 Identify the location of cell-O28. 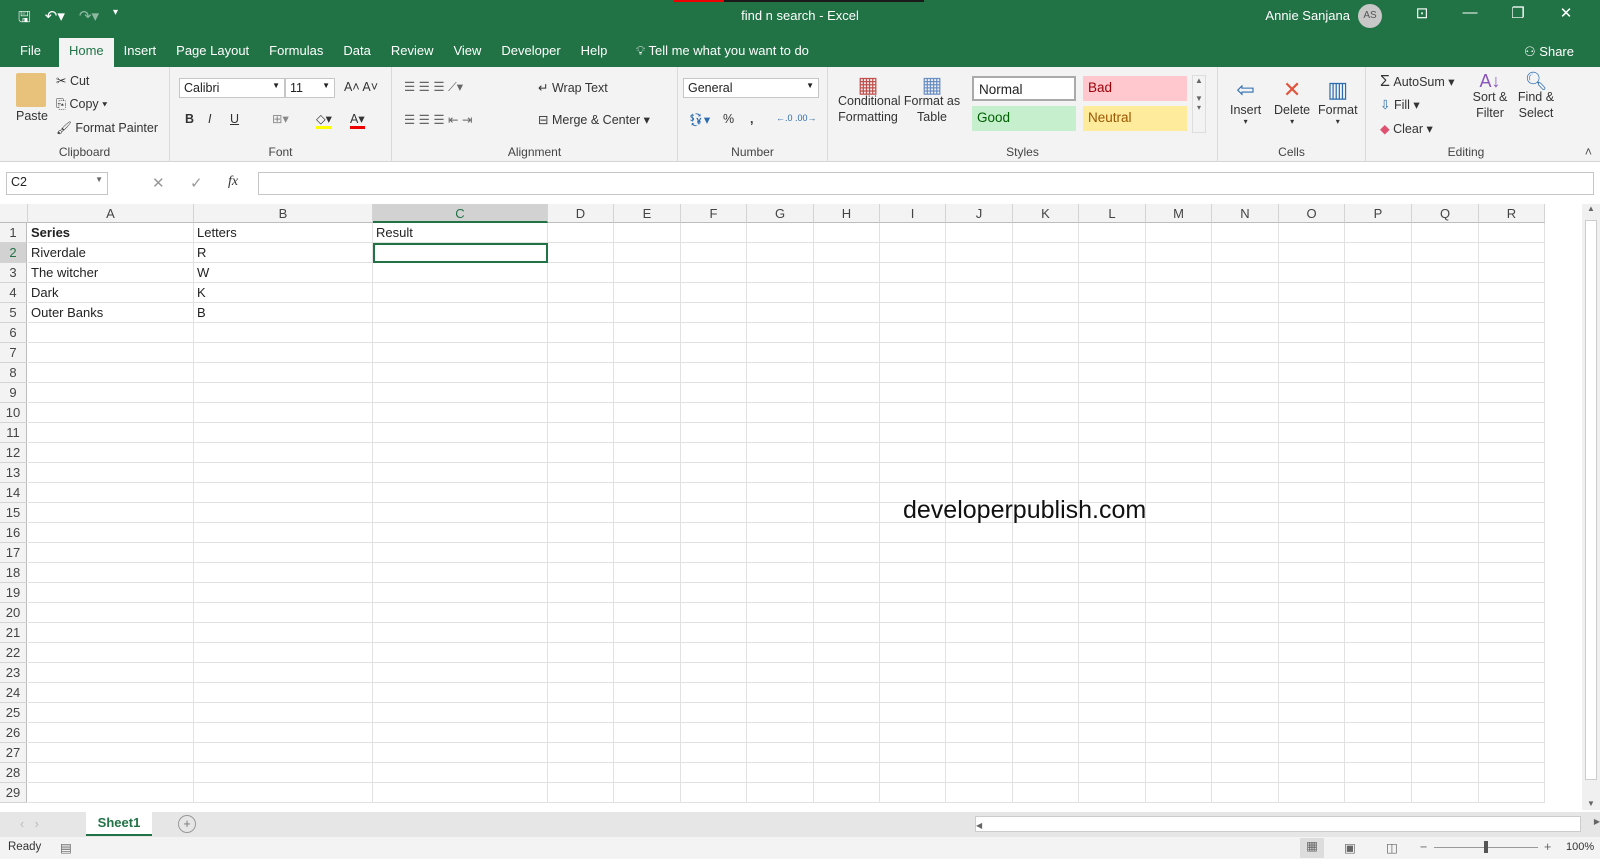
(1312, 773).